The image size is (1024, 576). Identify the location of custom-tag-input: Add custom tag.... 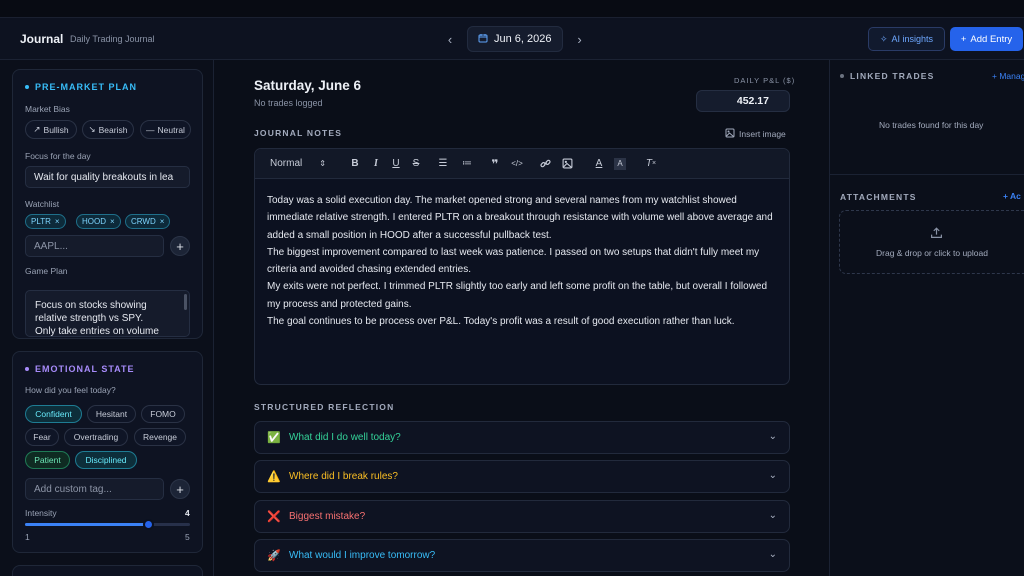
(94, 489).